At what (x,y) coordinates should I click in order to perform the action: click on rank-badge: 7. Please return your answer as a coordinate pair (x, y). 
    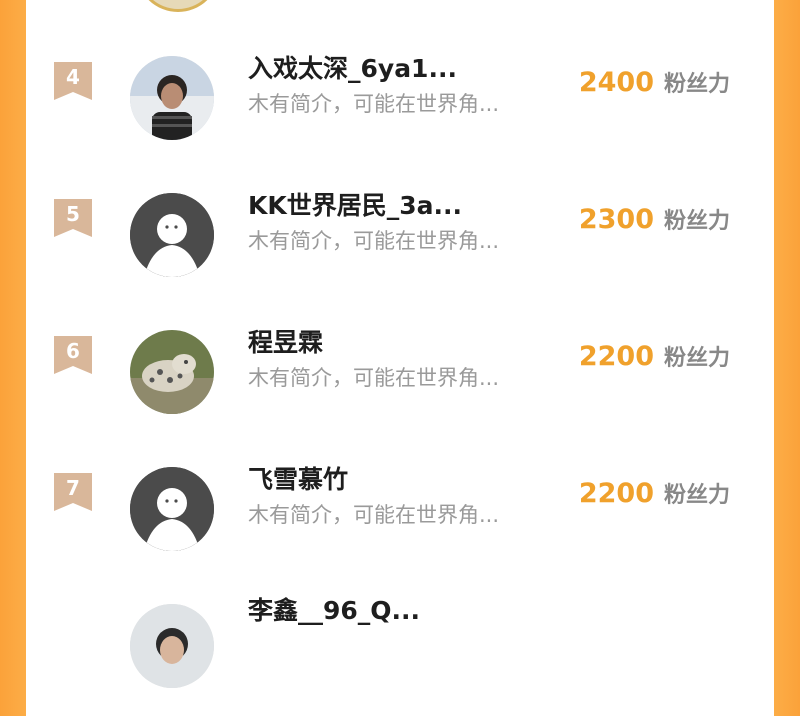
    Looking at the image, I should click on (73, 492).